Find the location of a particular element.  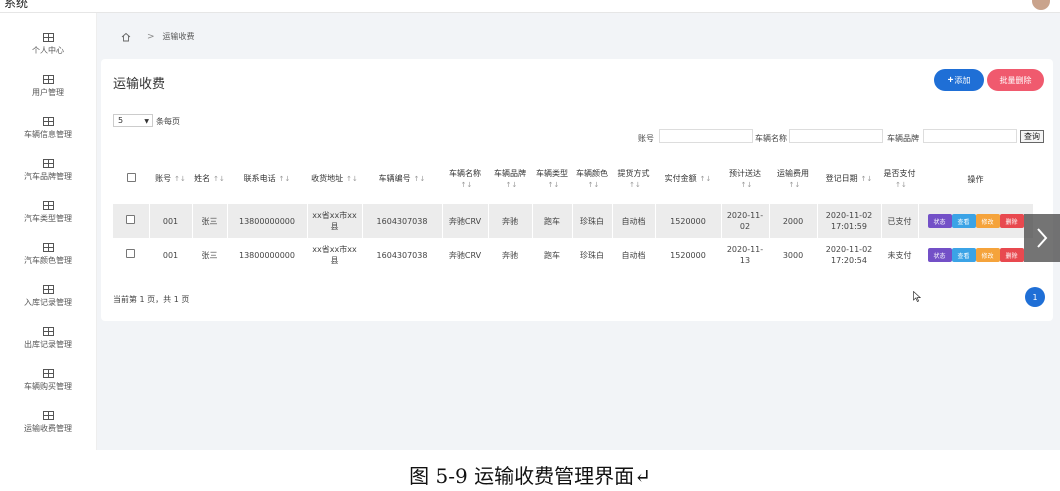

figure-caption: 图 5-9 运输收费管理界面↵ is located at coordinates (530, 476).